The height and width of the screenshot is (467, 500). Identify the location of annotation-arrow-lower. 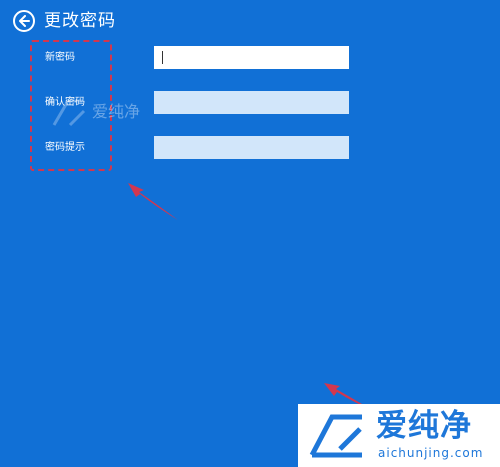
(348, 396).